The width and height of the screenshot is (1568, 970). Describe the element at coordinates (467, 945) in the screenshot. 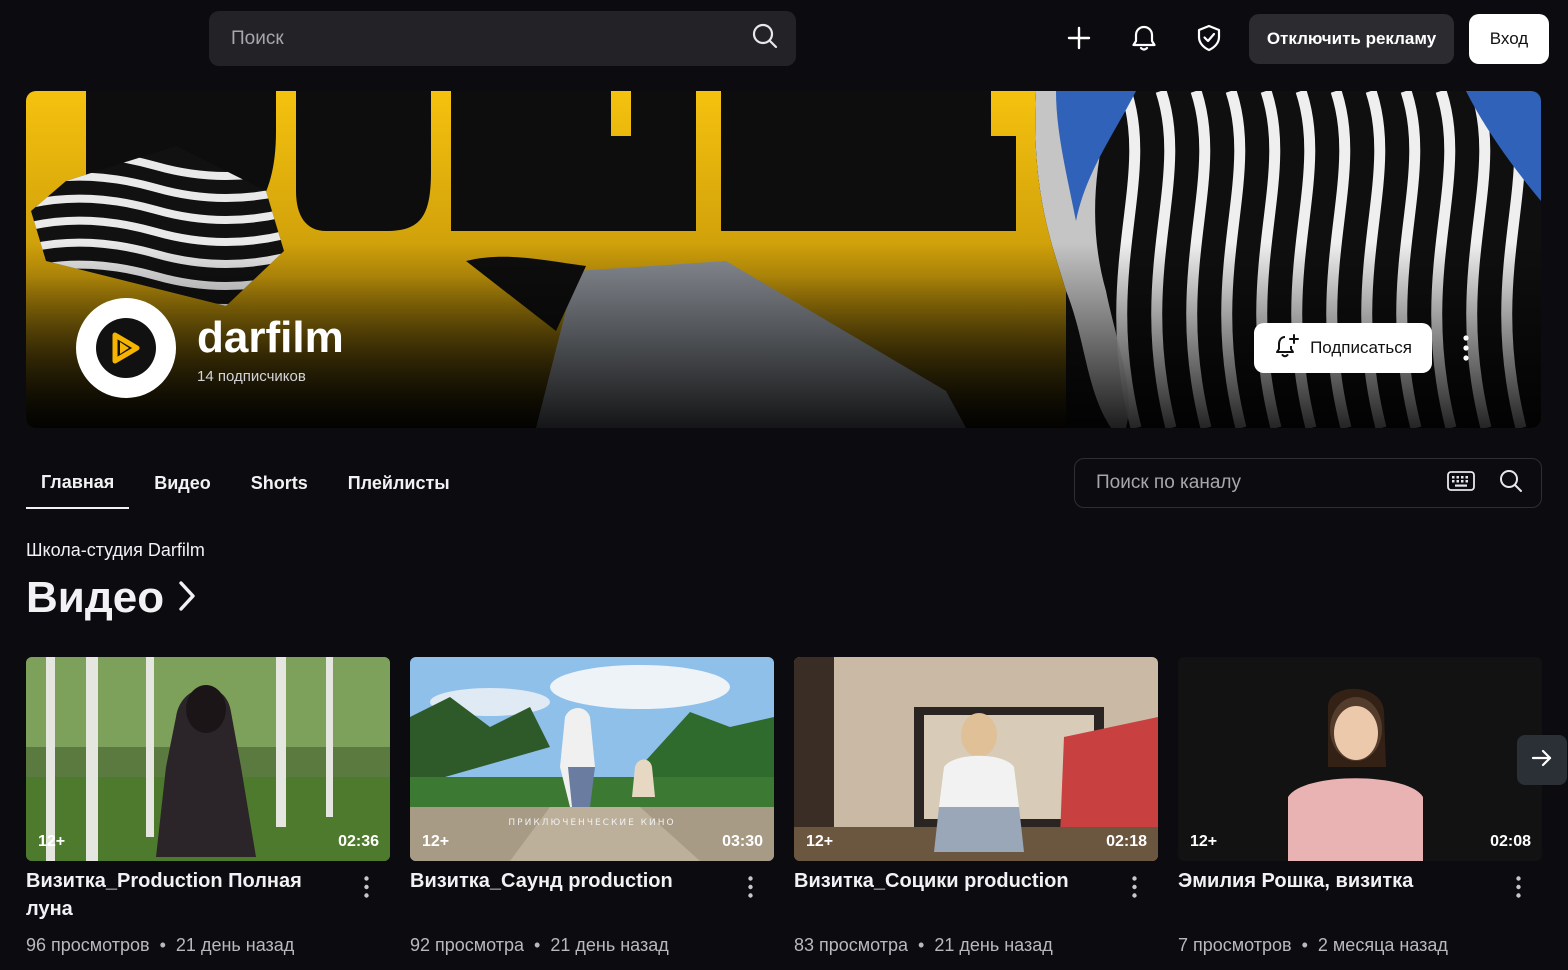

I see `view-count: 92 просмотра` at that location.